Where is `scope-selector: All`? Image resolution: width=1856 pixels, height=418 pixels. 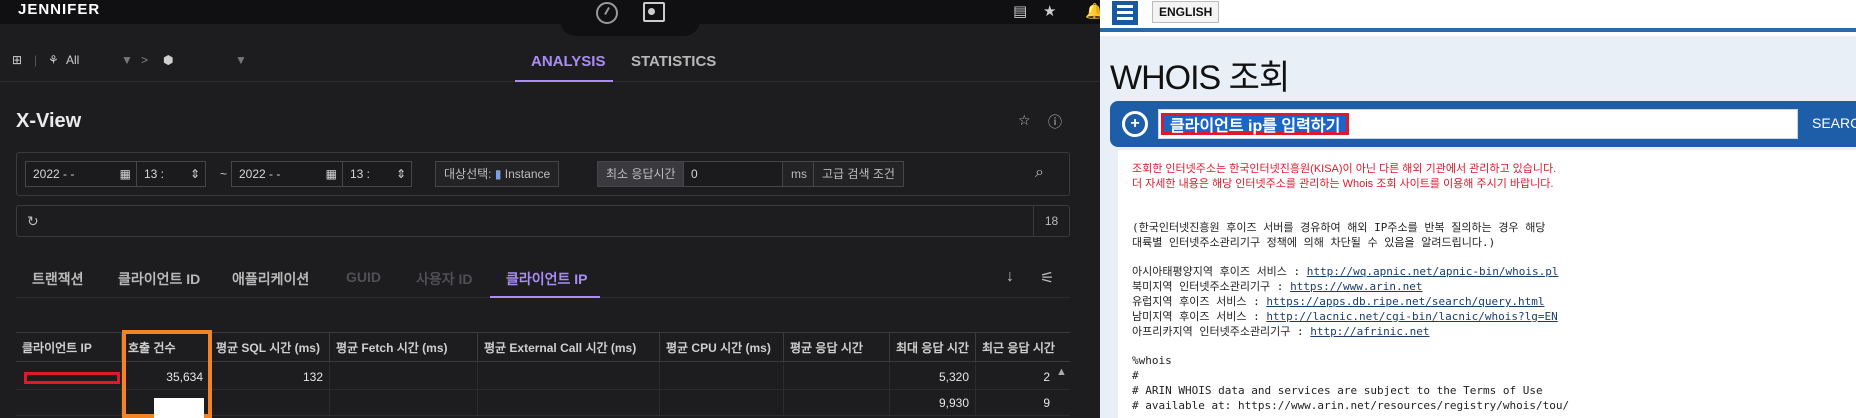 scope-selector: All is located at coordinates (72, 60).